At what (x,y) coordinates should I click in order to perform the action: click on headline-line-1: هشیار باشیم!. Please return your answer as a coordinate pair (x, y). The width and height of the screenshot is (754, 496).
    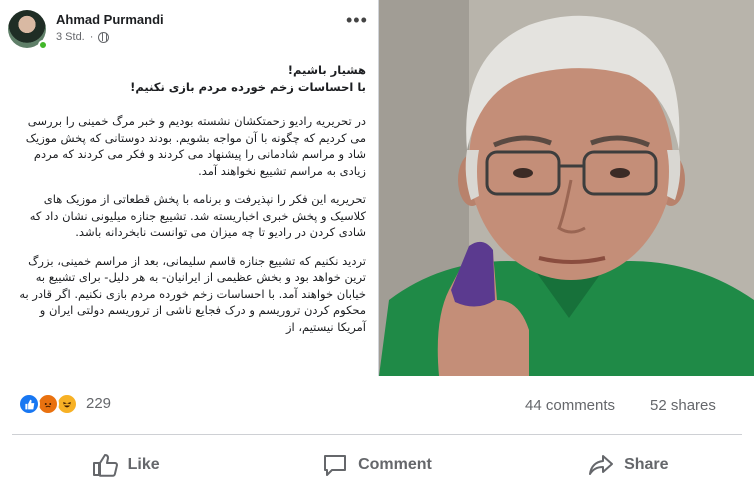
    Looking at the image, I should click on (326, 70).